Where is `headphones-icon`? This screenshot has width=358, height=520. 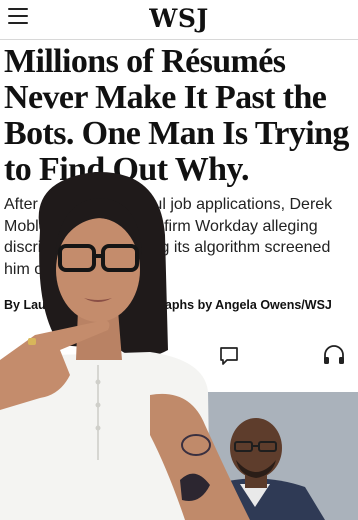 headphones-icon is located at coordinates (334, 355).